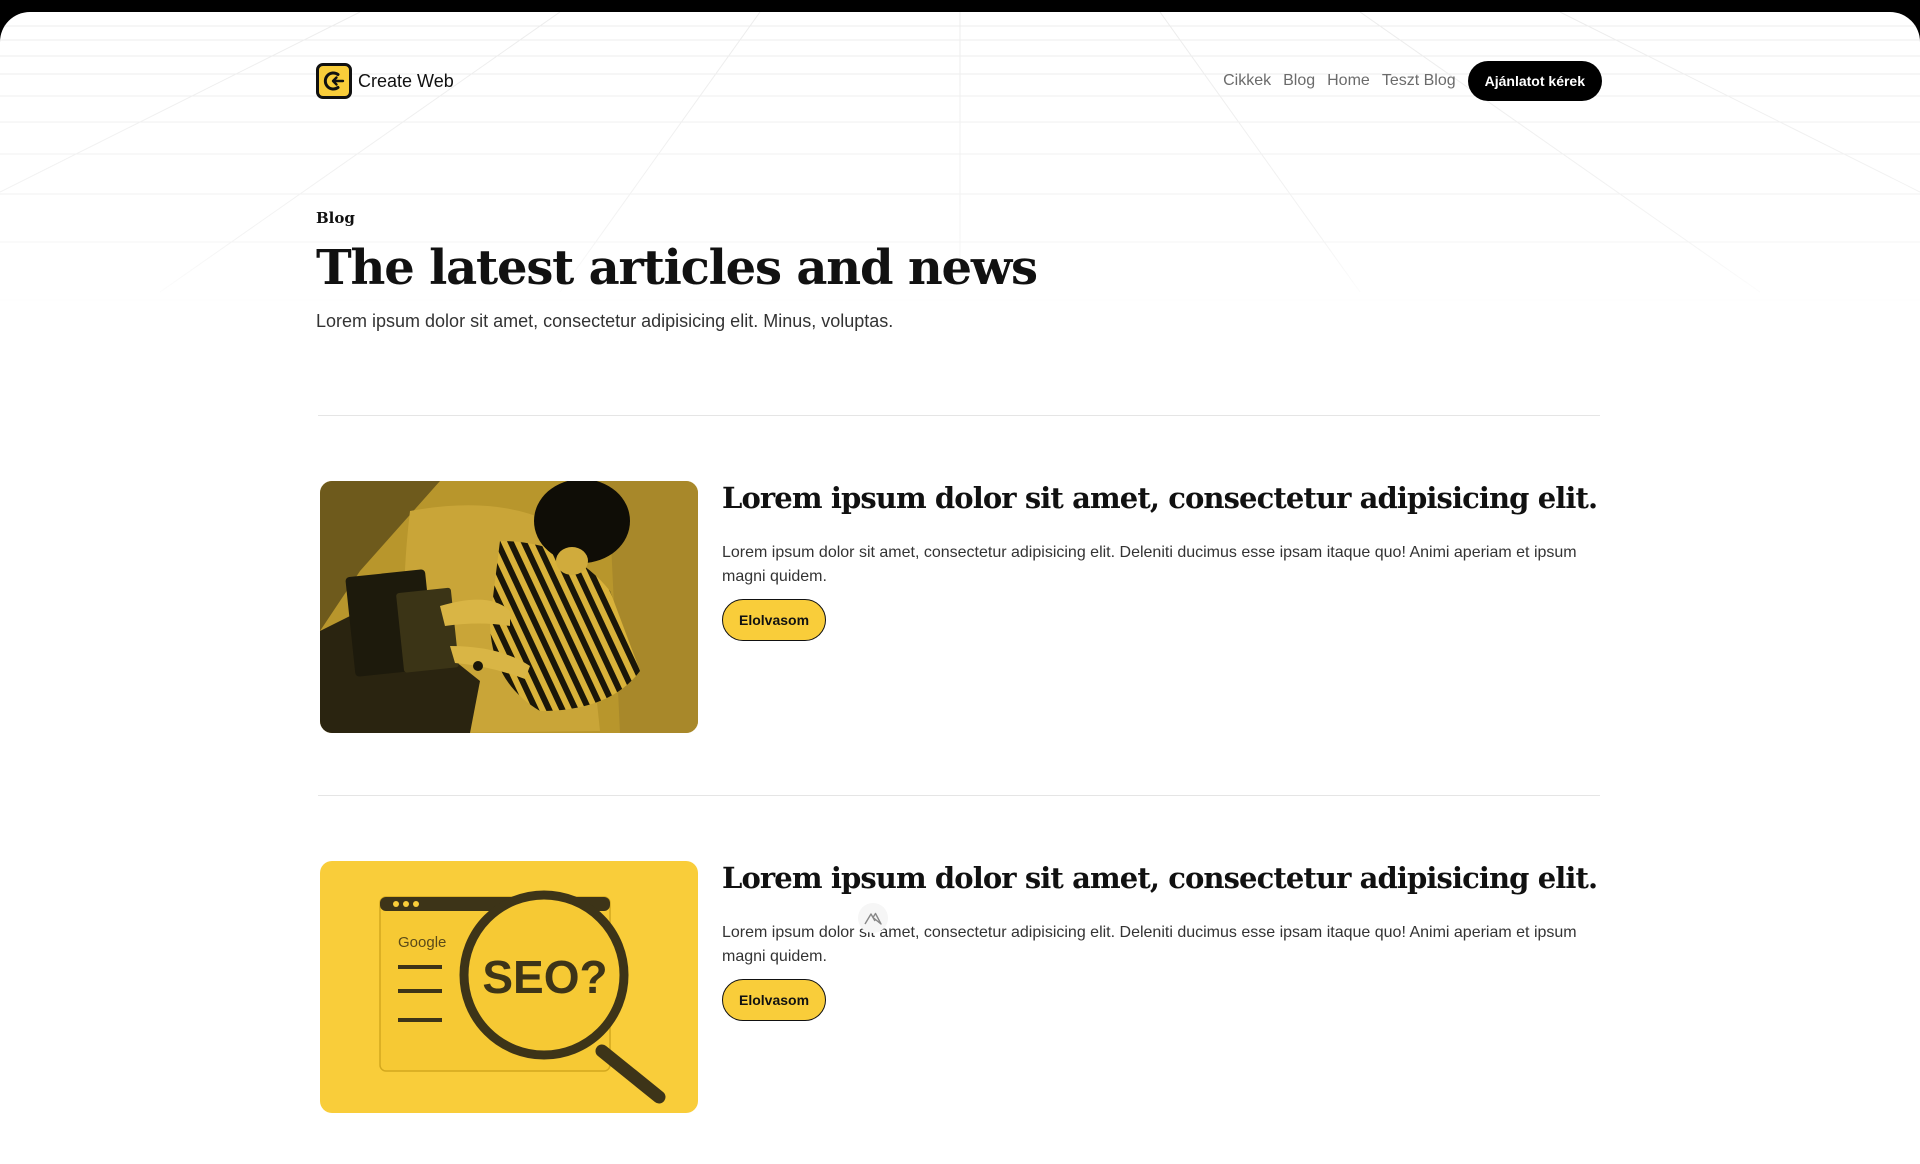 Image resolution: width=1920 pixels, height=1164 pixels. I want to click on brand: Create Web, so click(385, 81).